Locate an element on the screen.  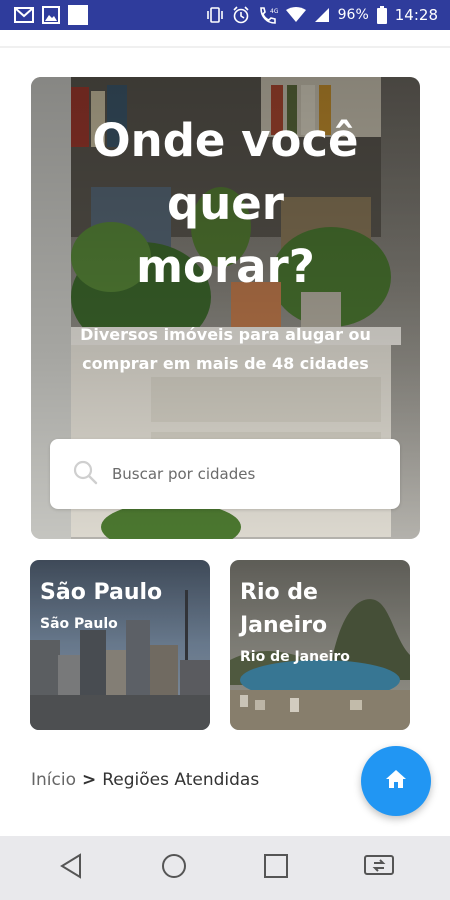
city-card-sao-paulo: São Paulo São Paulo is located at coordinates (120, 645).